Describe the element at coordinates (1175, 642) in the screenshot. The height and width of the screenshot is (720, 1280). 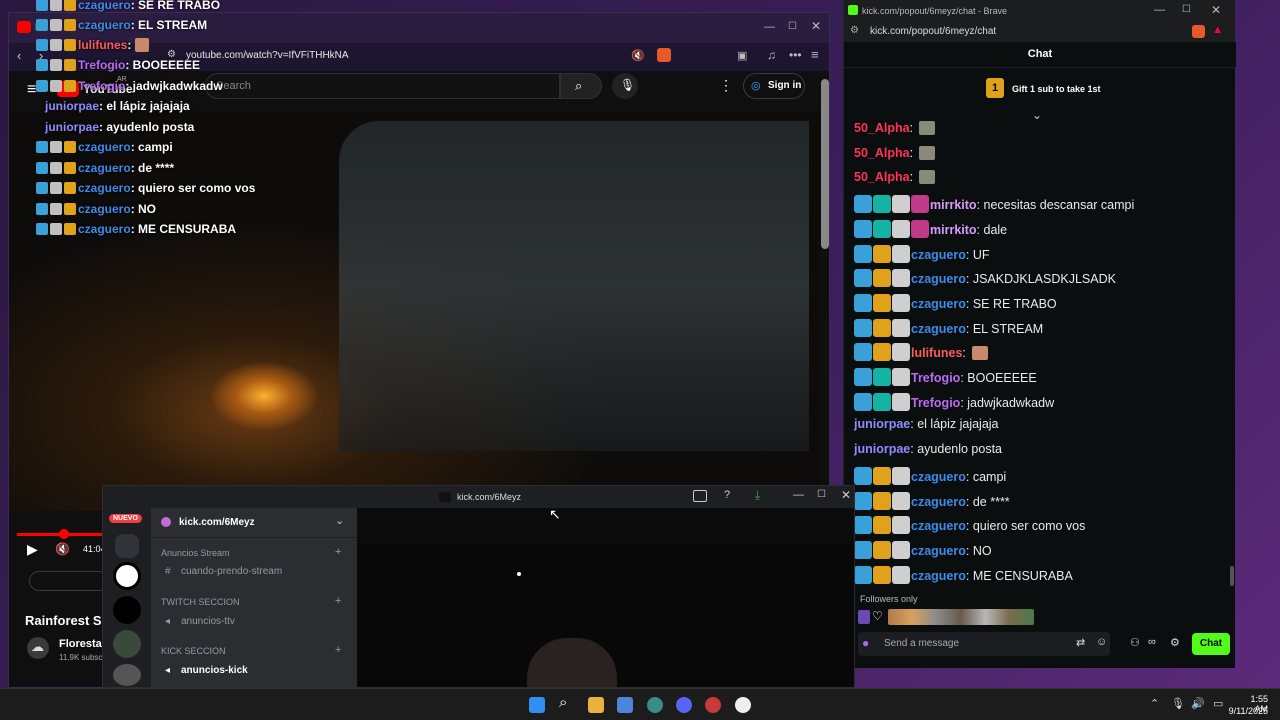
I see `settings-icon: ⚙` at that location.